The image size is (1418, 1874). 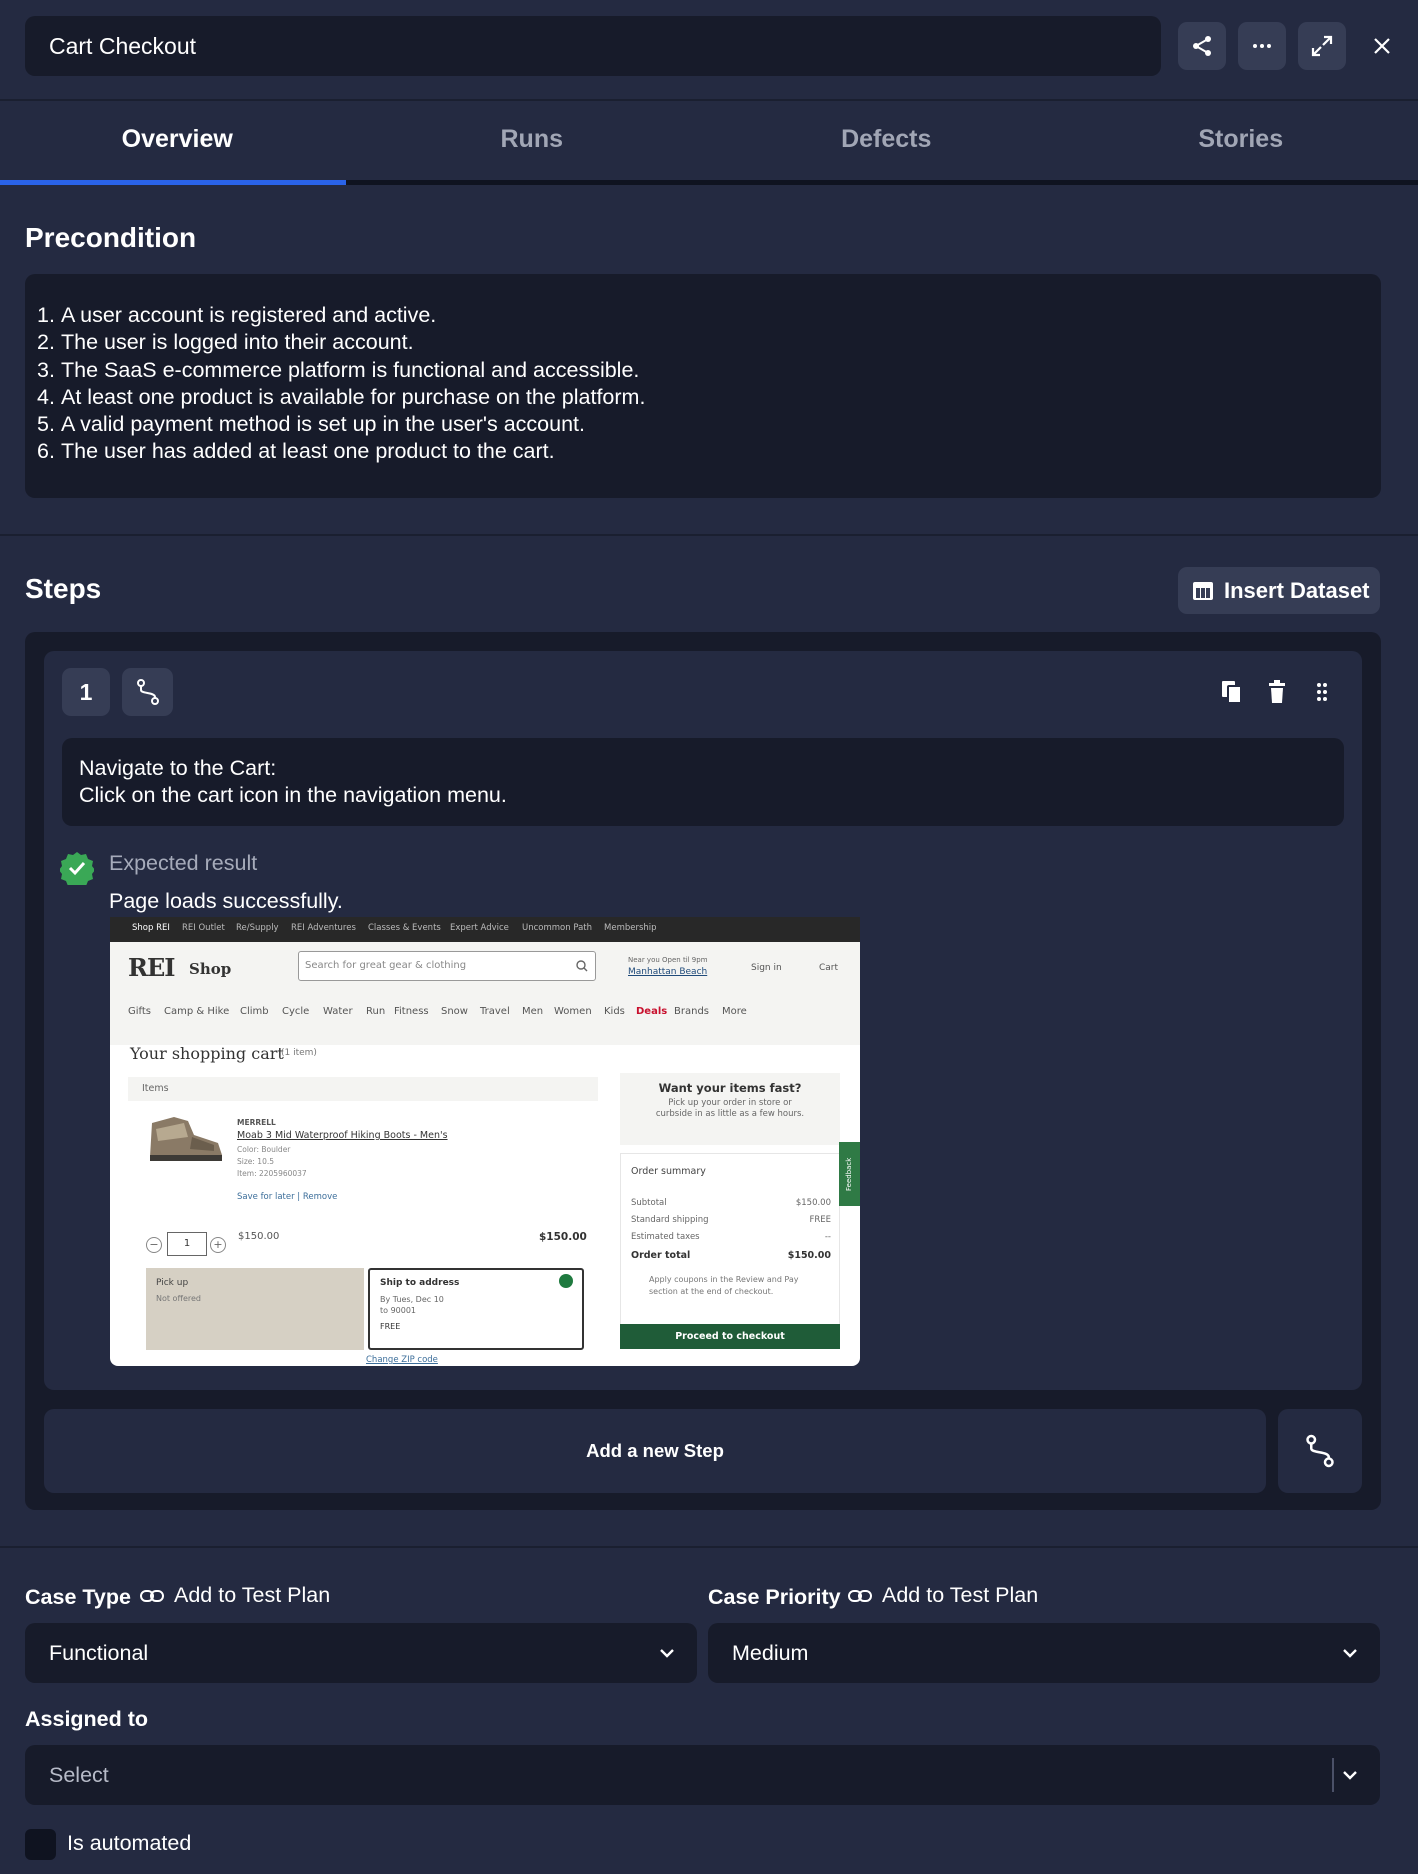 I want to click on expand-icon, so click(x=1322, y=46).